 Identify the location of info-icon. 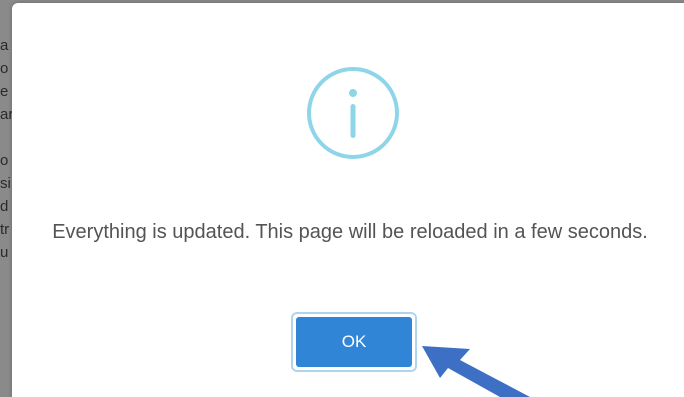
(353, 113).